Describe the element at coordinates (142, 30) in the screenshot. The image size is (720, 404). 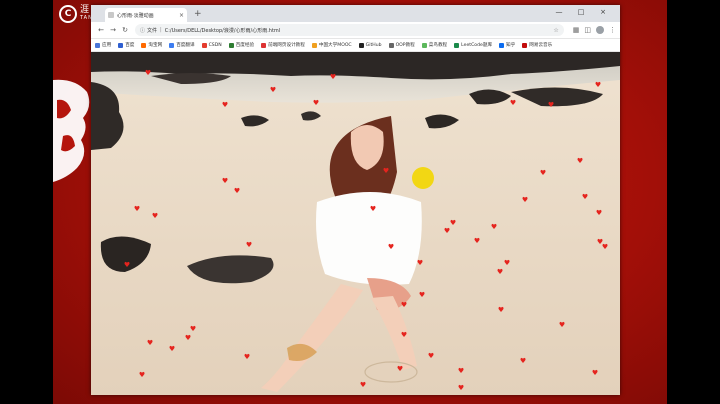
I see `info-icon: ⓘ` at that location.